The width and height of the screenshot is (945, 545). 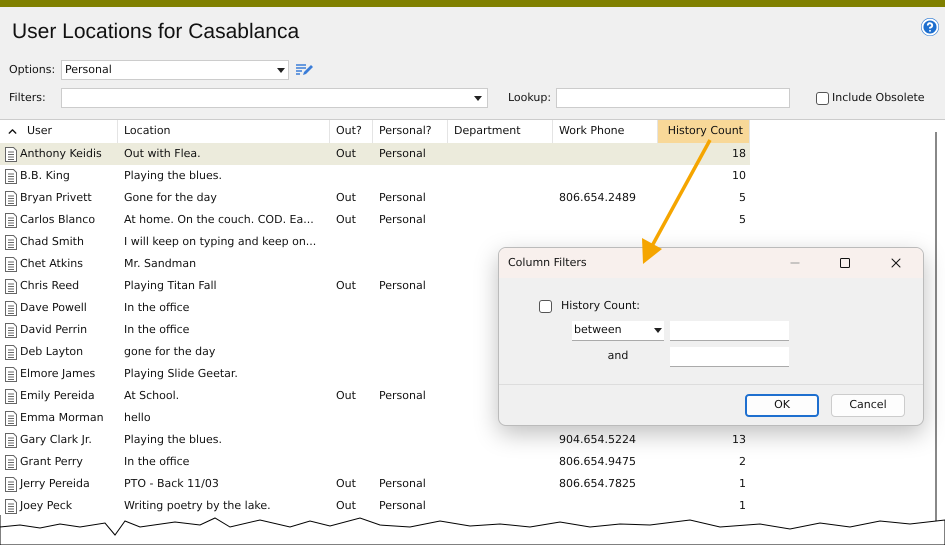 What do you see at coordinates (597, 198) in the screenshot?
I see `table-cell-text: 806.654.2489` at bounding box center [597, 198].